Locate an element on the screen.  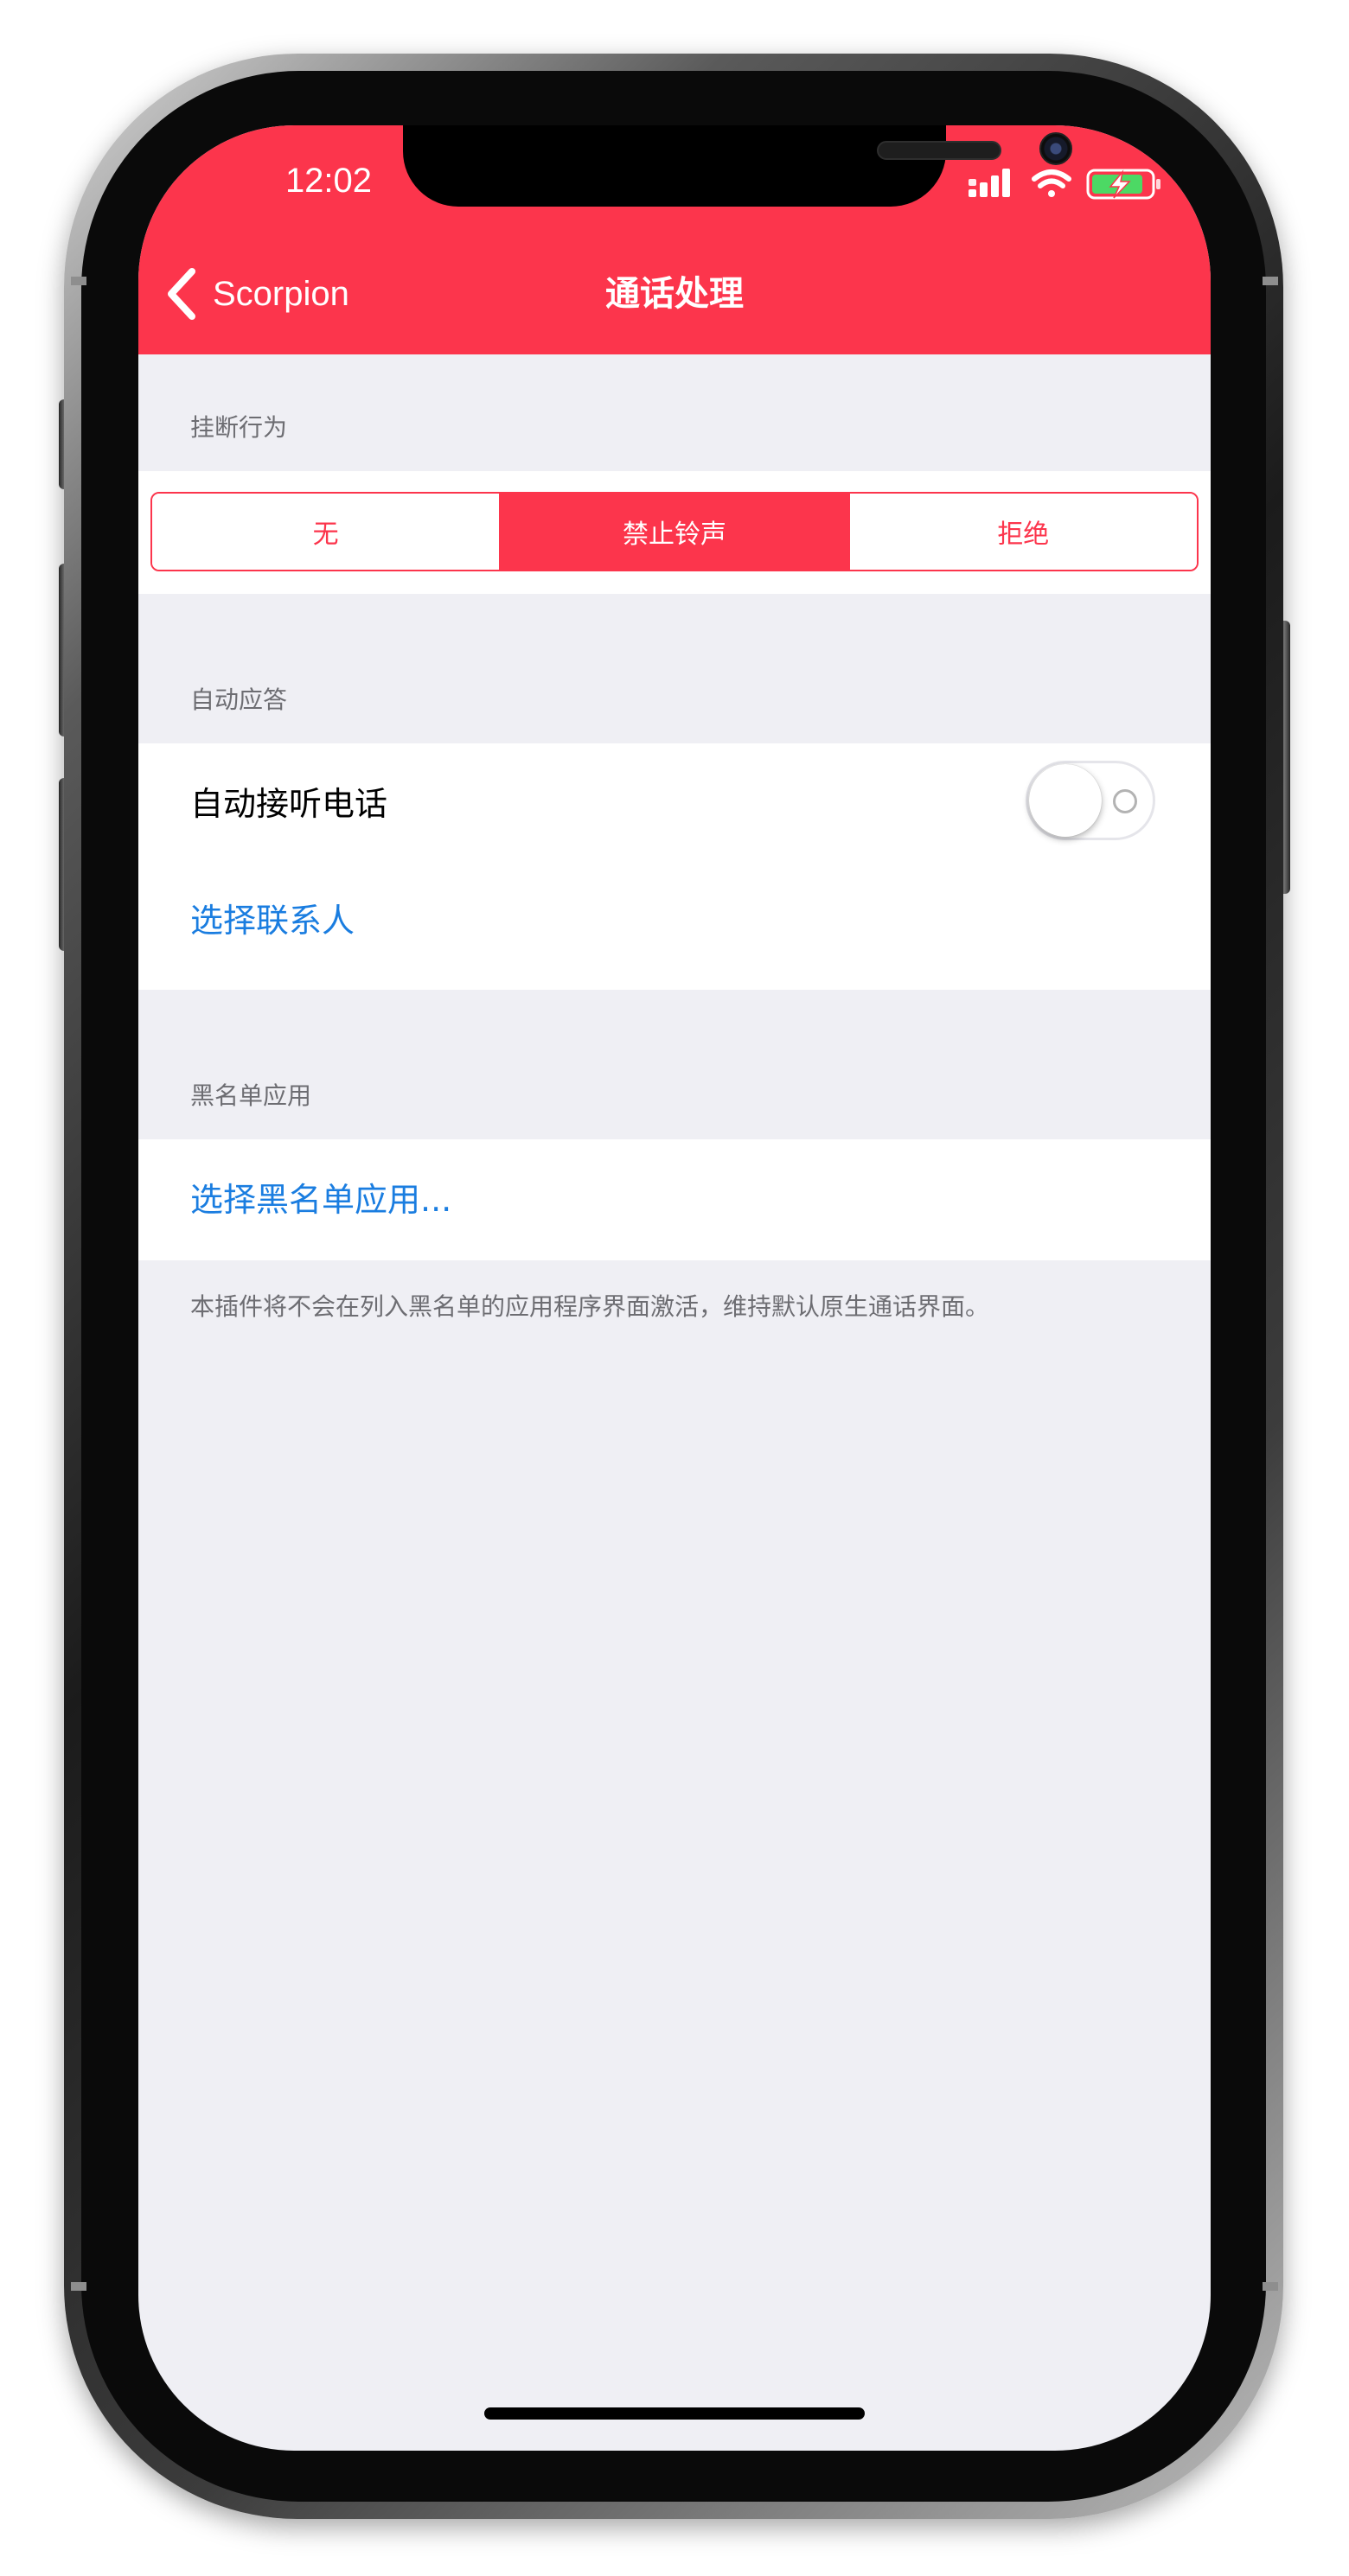
page-title: 通话处理 is located at coordinates (674, 294).